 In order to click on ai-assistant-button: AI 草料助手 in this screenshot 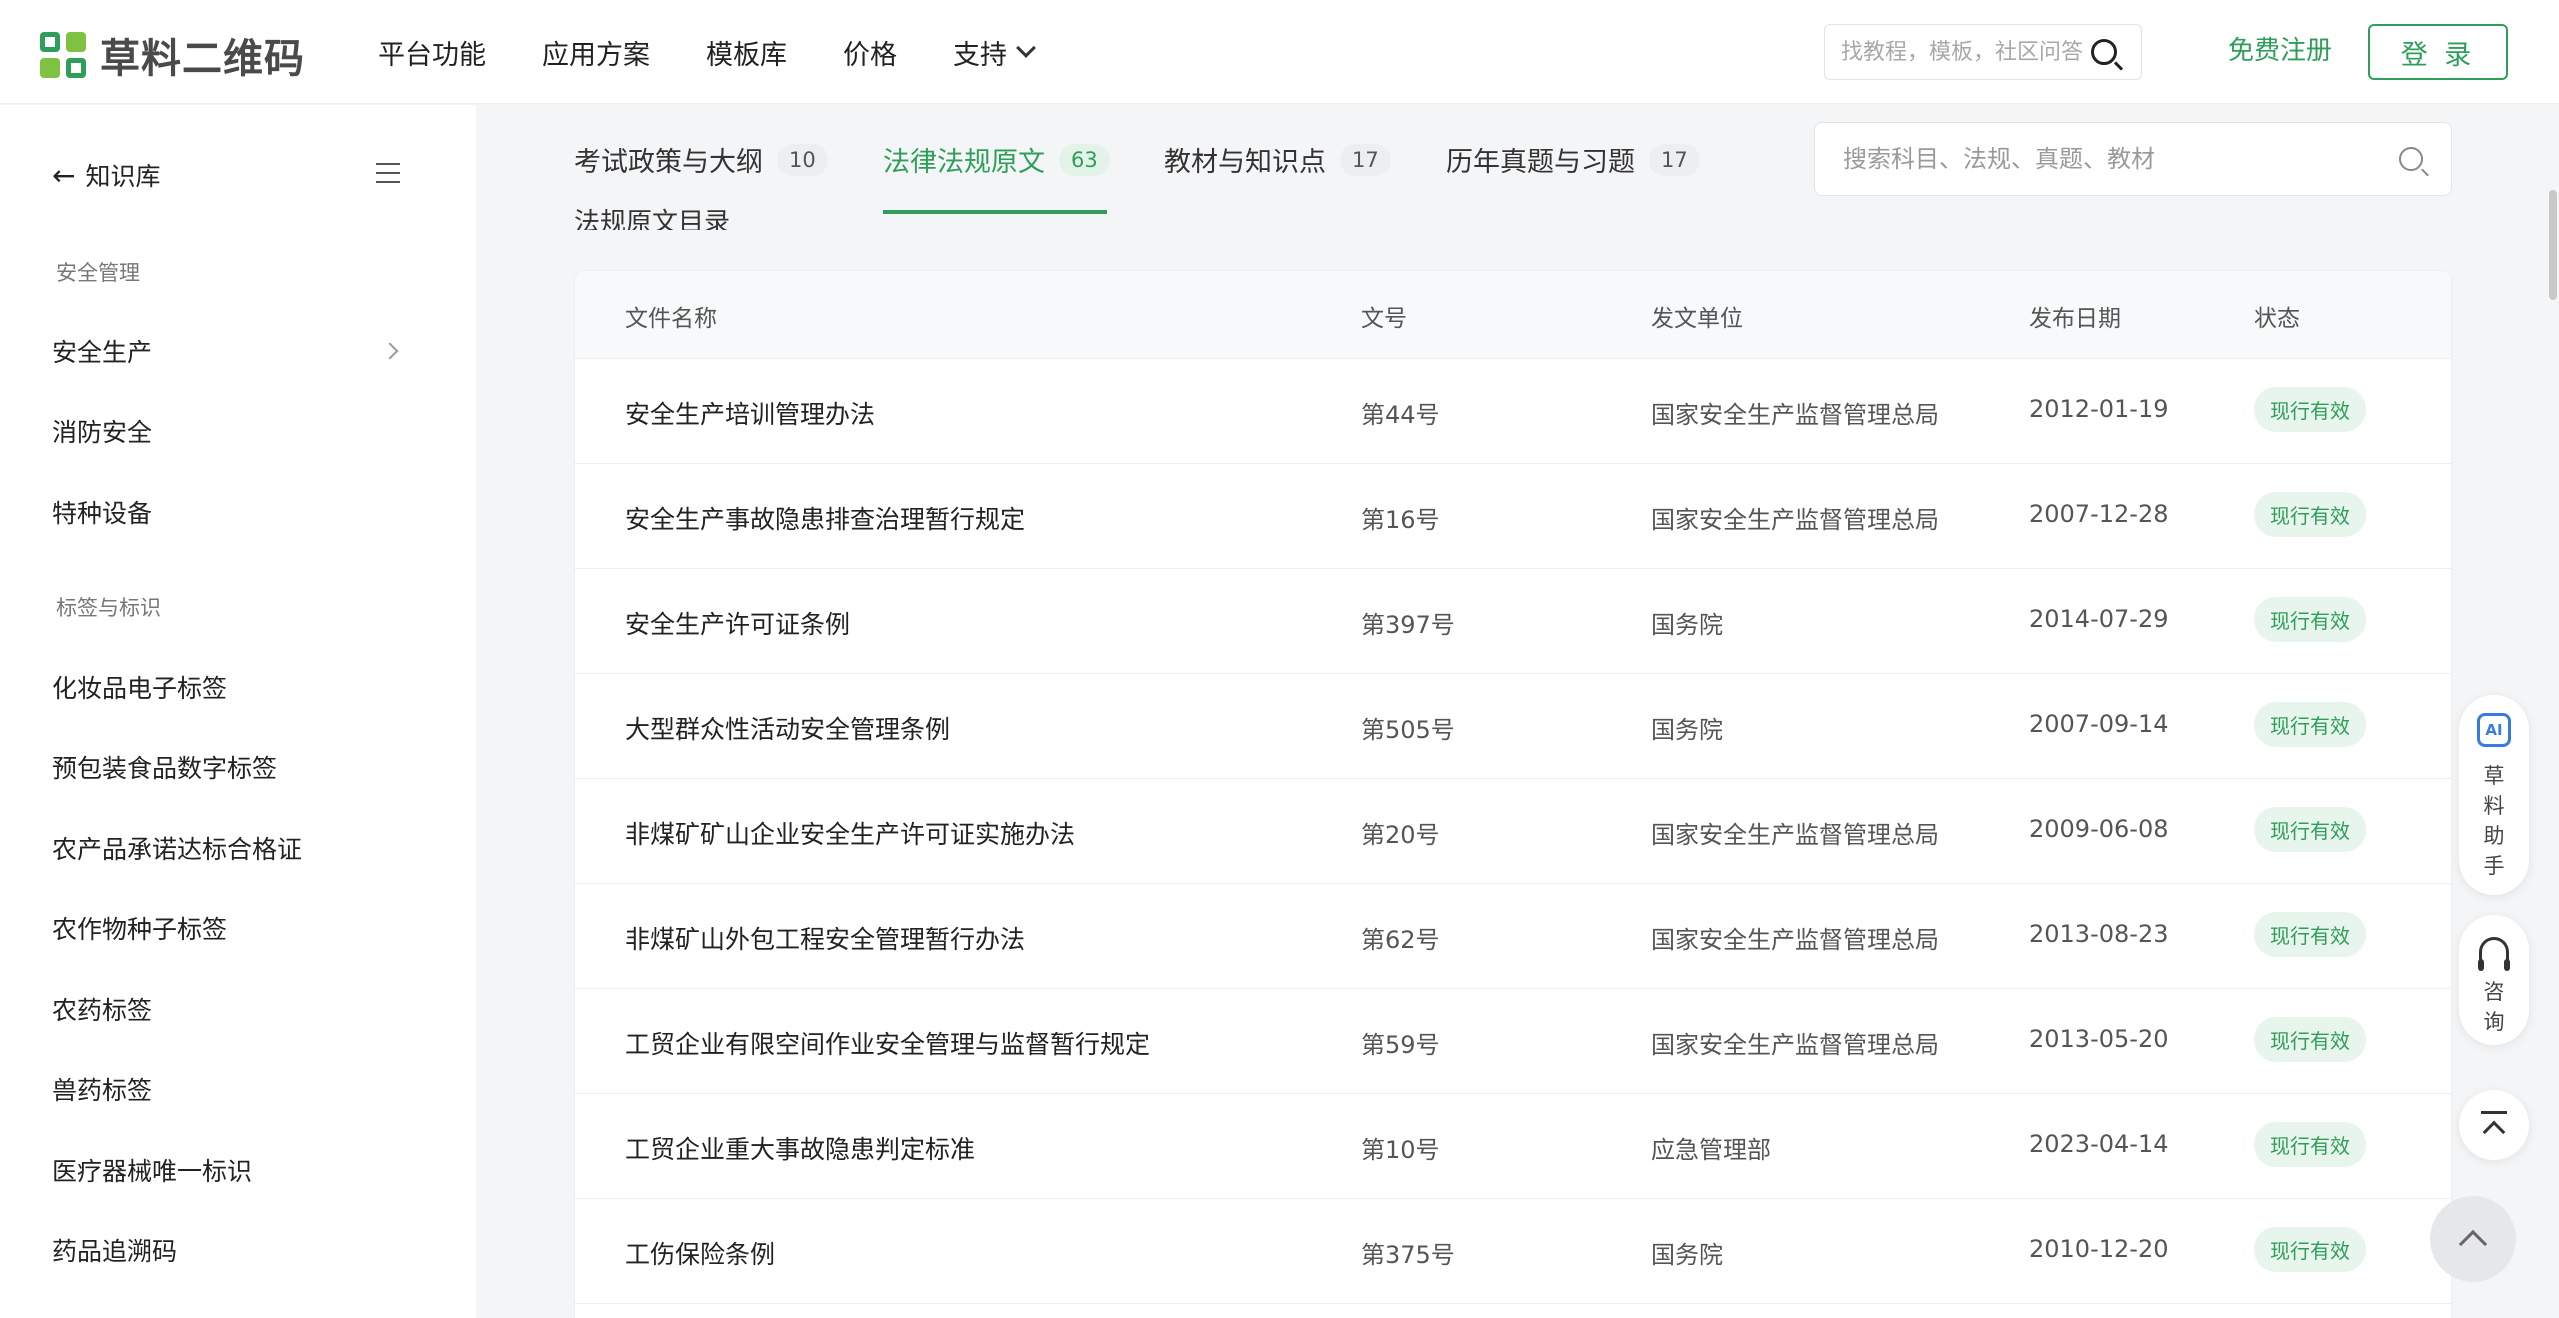, I will do `click(2494, 795)`.